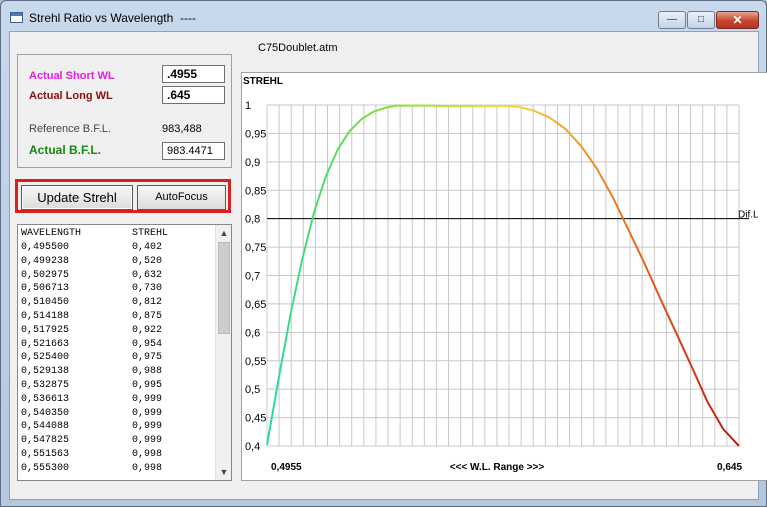 The image size is (767, 507). What do you see at coordinates (147, 358) in the screenshot?
I see `strehl-cell: 0,975` at bounding box center [147, 358].